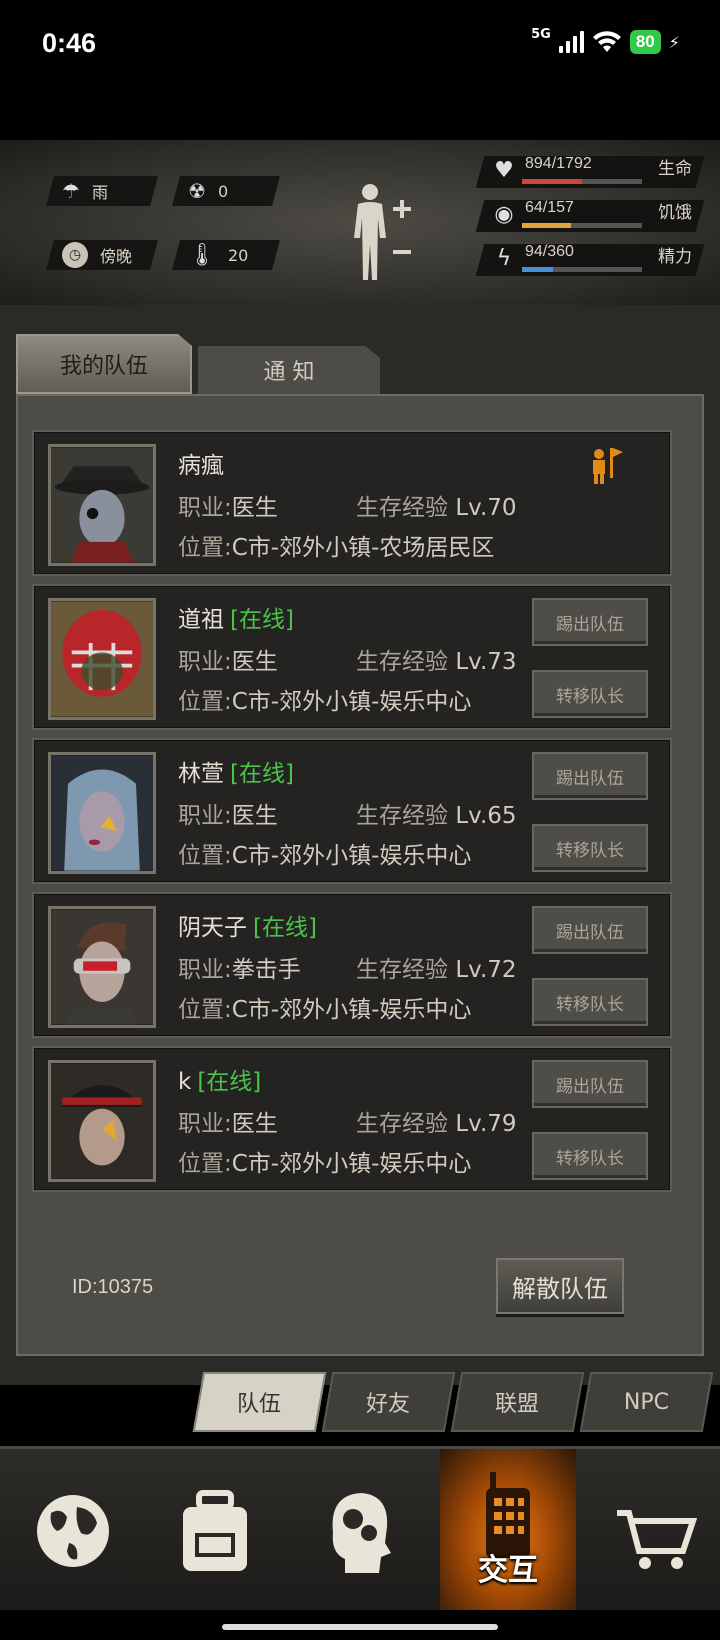 The height and width of the screenshot is (1640, 720). Describe the element at coordinates (608, 466) in the screenshot. I see `leader-flag-icon` at that location.